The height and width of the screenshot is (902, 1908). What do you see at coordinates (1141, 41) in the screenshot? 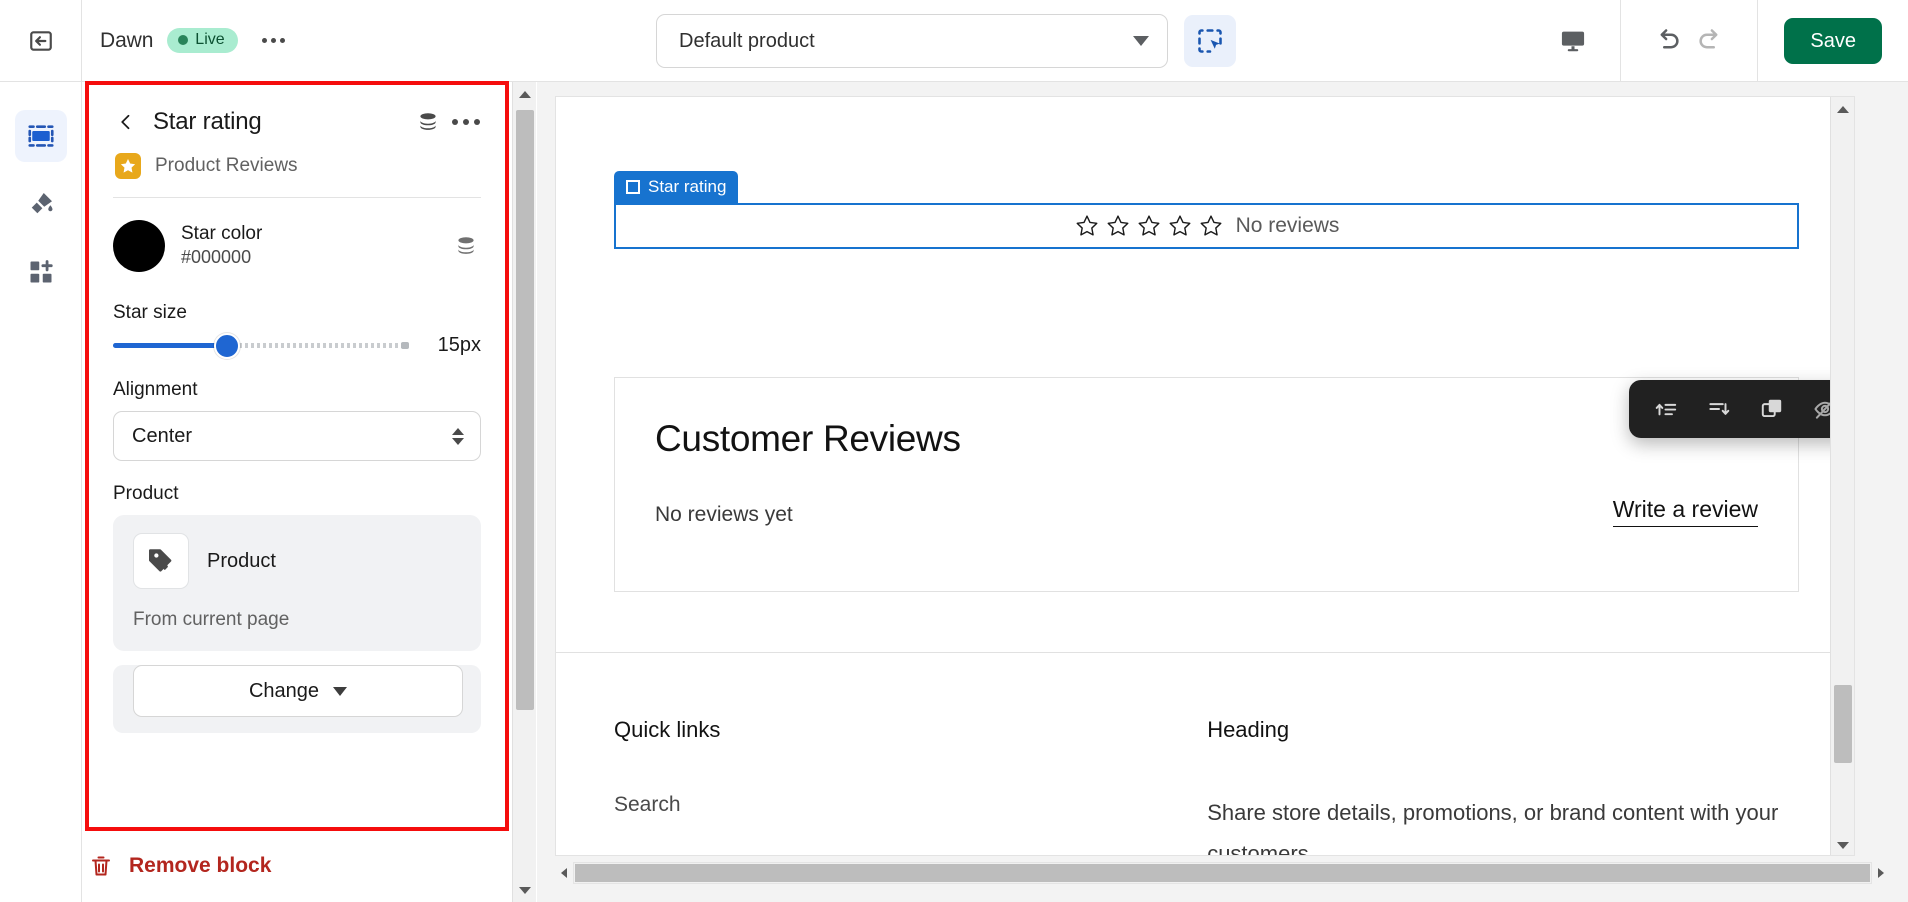
I see `chevron-down-icon` at bounding box center [1141, 41].